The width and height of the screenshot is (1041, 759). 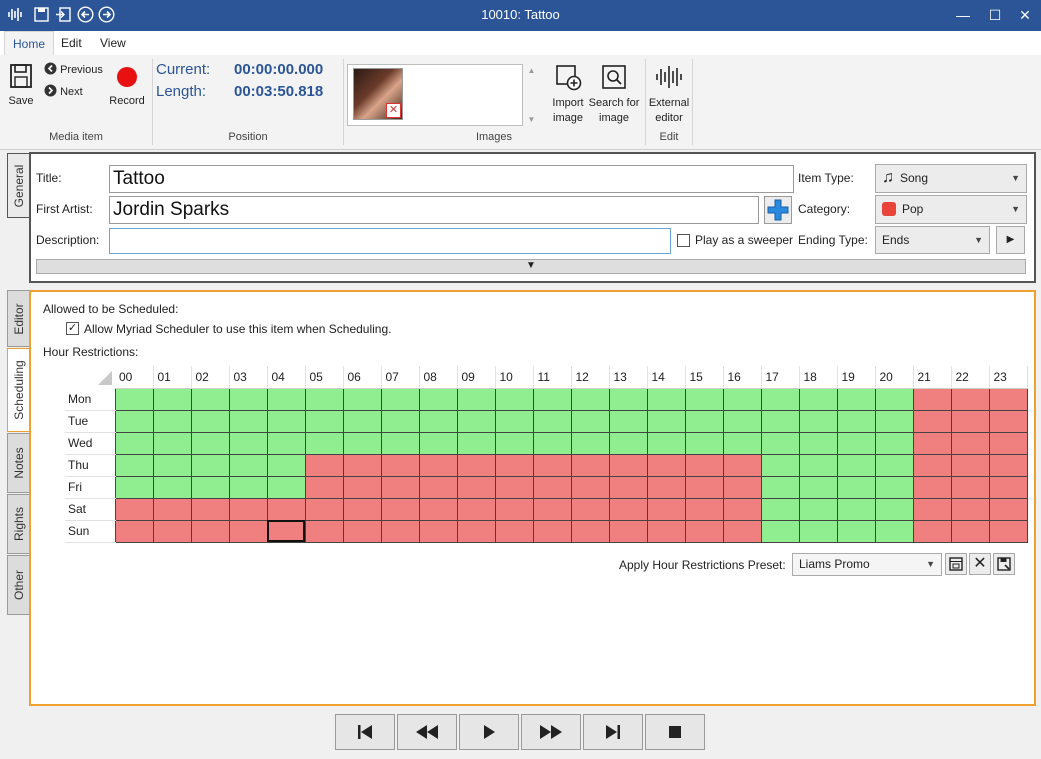 I want to click on scroll-up-icon: ▲, so click(x=531, y=70).